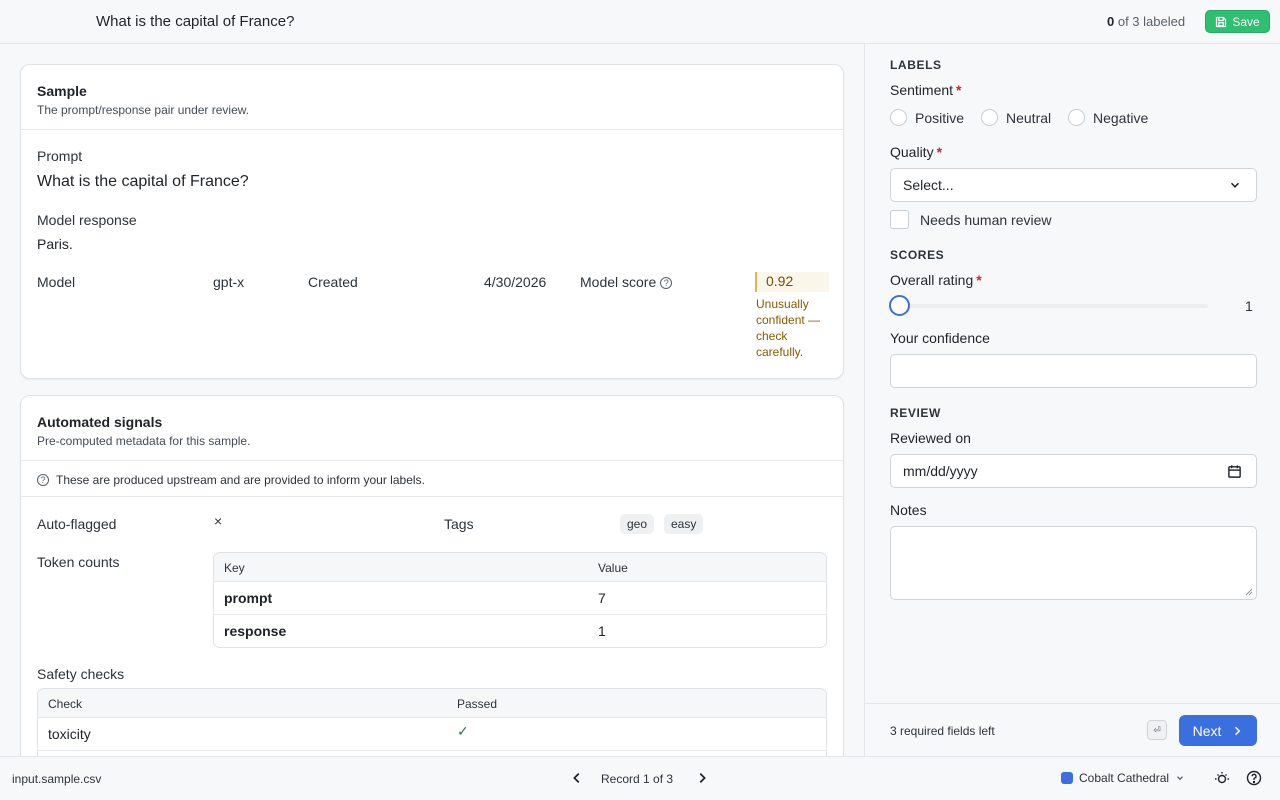  I want to click on overall-rating-slider-thumb, so click(899, 305).